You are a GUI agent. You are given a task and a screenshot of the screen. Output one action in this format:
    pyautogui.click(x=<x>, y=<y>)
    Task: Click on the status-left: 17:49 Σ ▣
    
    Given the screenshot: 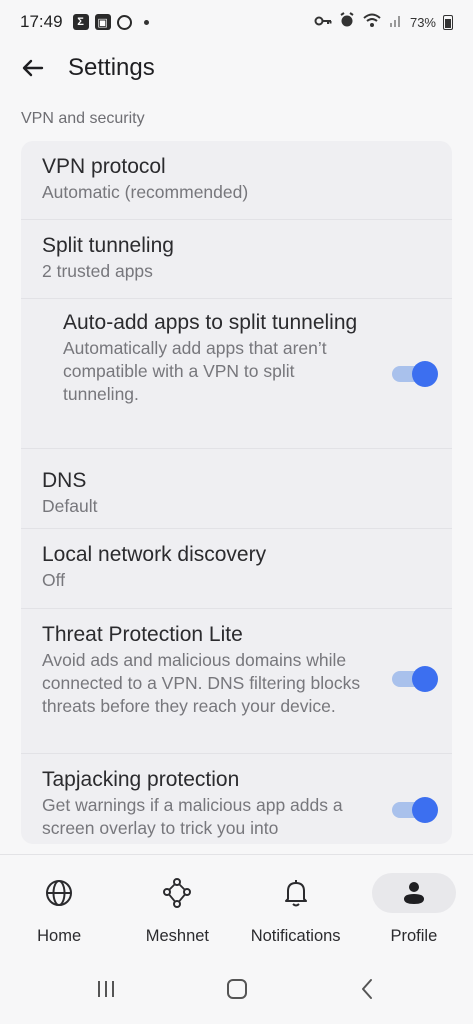 What is the action you would take?
    pyautogui.click(x=84, y=22)
    